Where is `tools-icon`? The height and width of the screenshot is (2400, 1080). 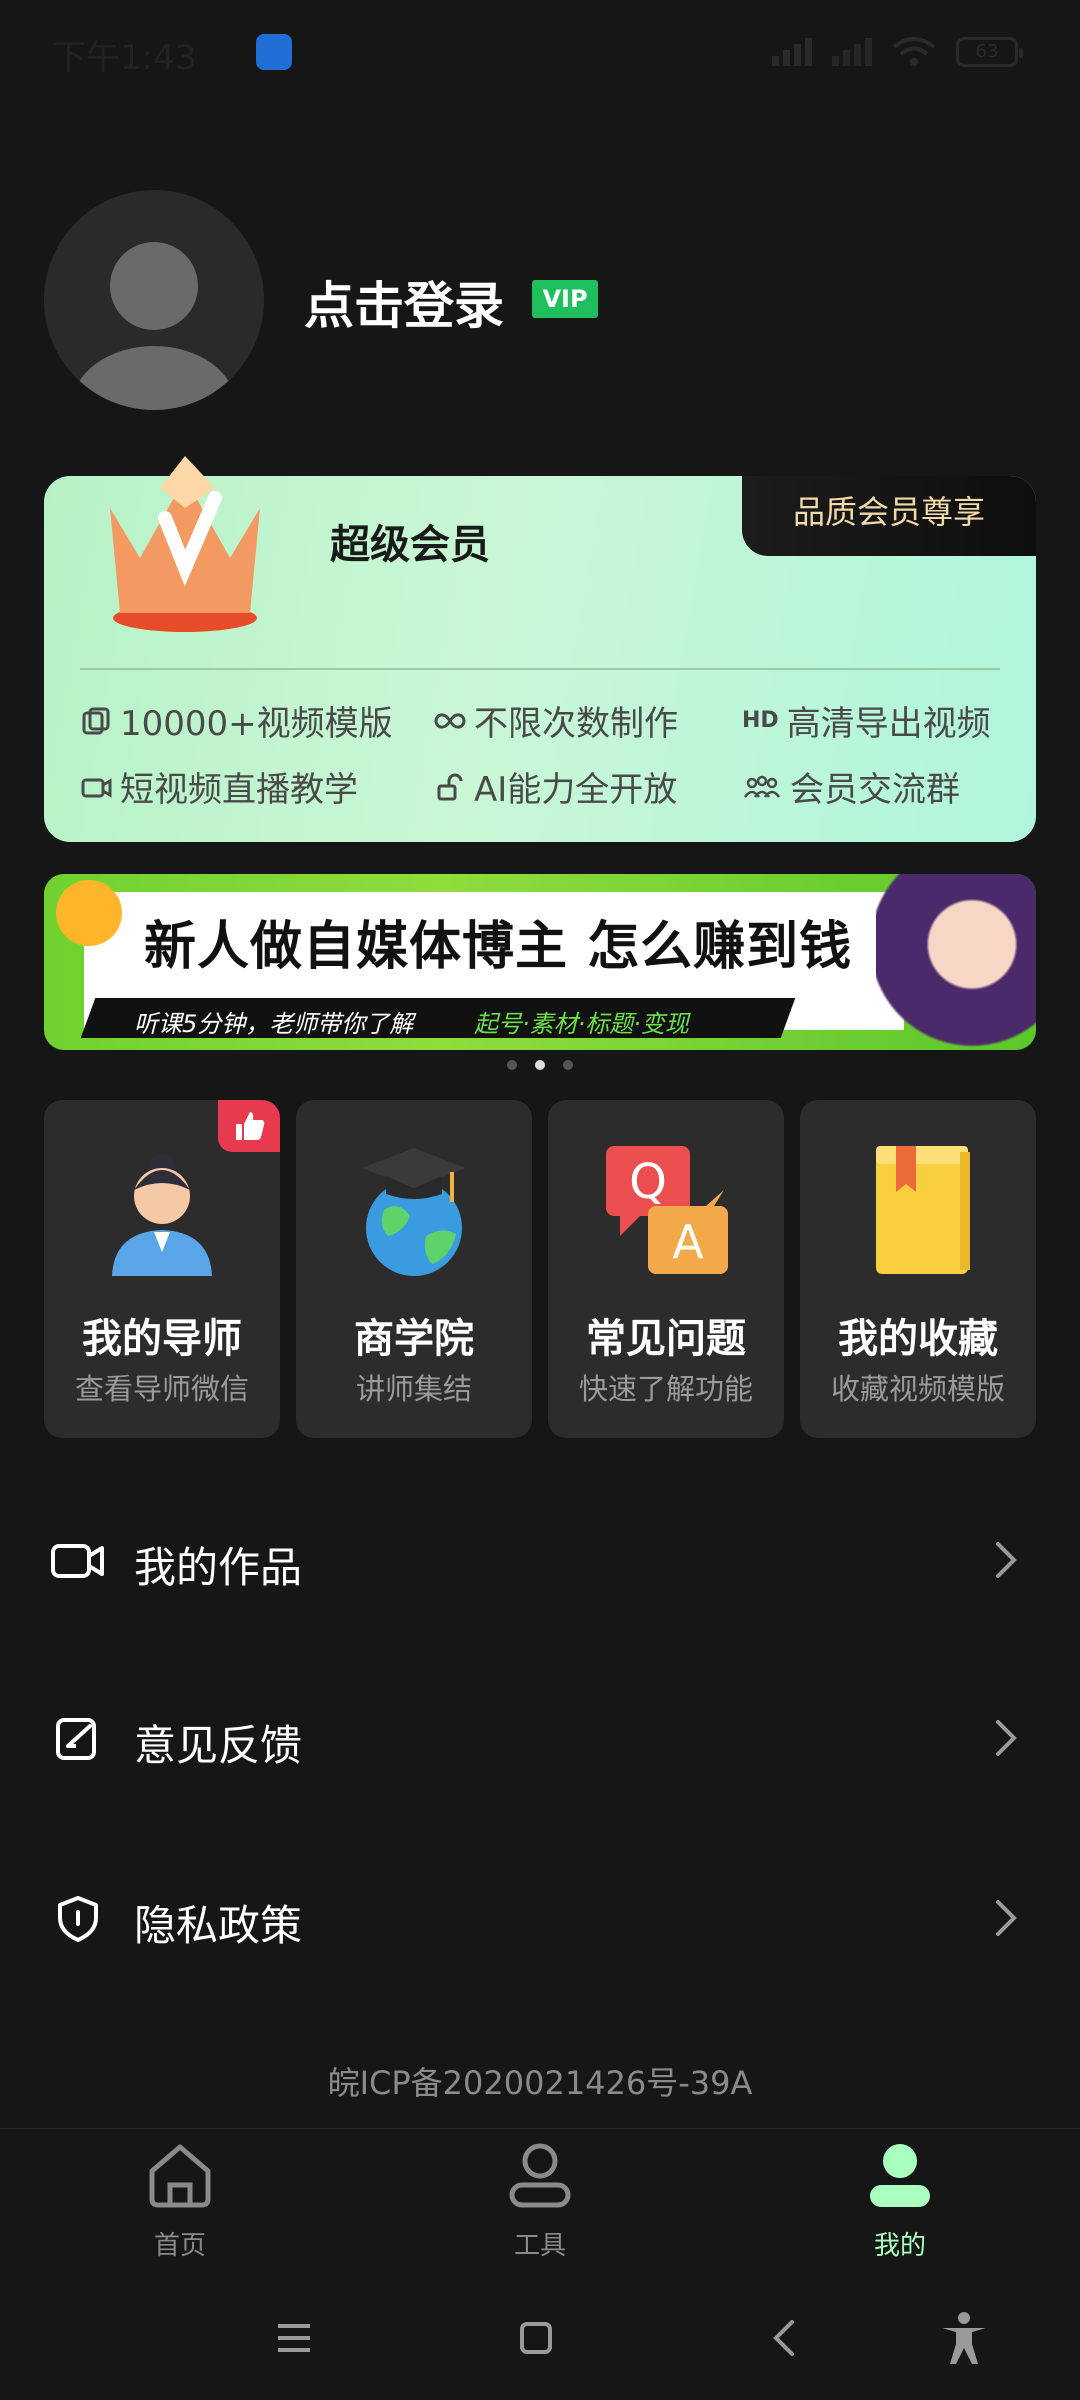
tools-icon is located at coordinates (540, 2175).